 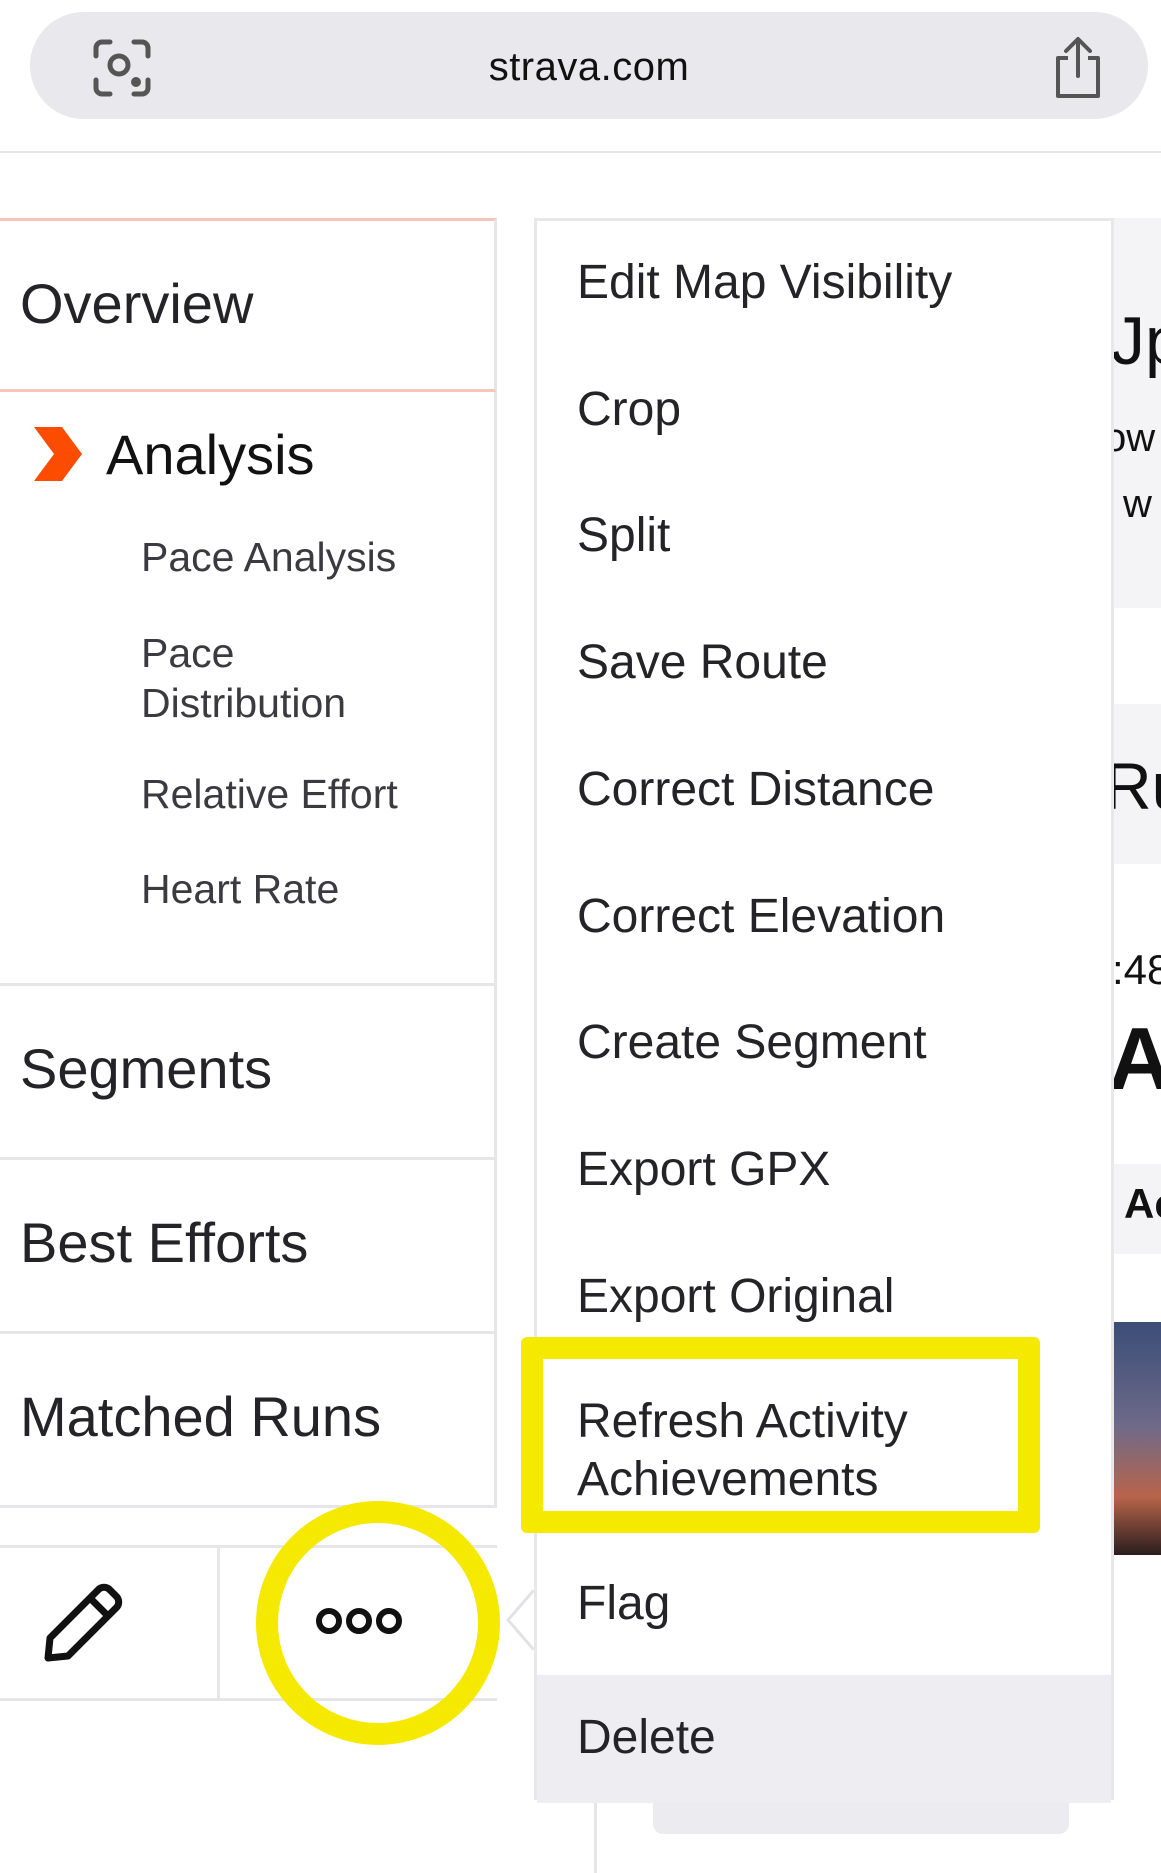 What do you see at coordinates (623, 536) in the screenshot?
I see `menu-item-split: Split` at bounding box center [623, 536].